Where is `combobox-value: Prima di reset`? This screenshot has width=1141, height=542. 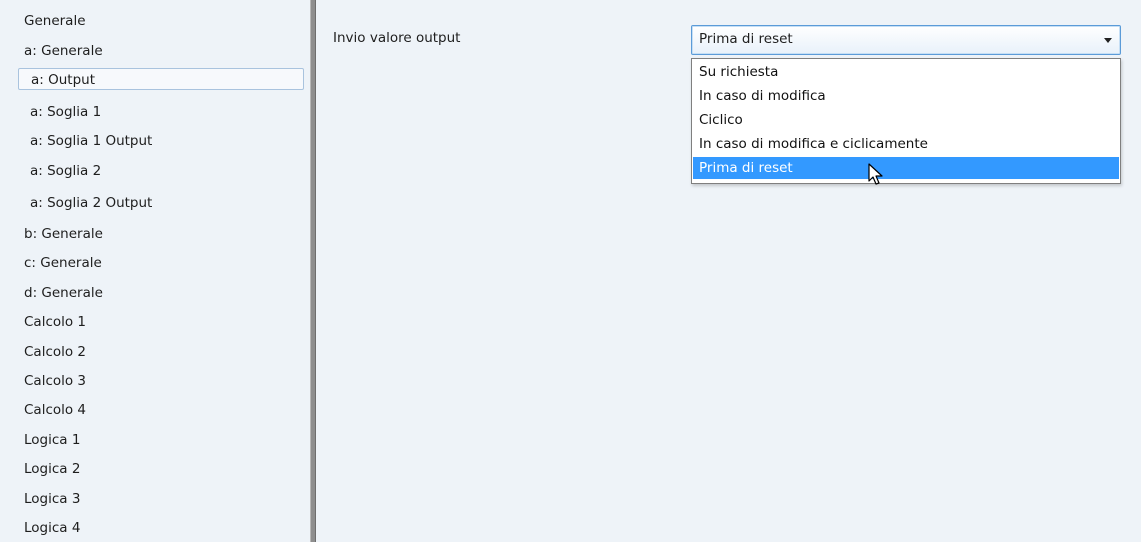 combobox-value: Prima di reset is located at coordinates (746, 39).